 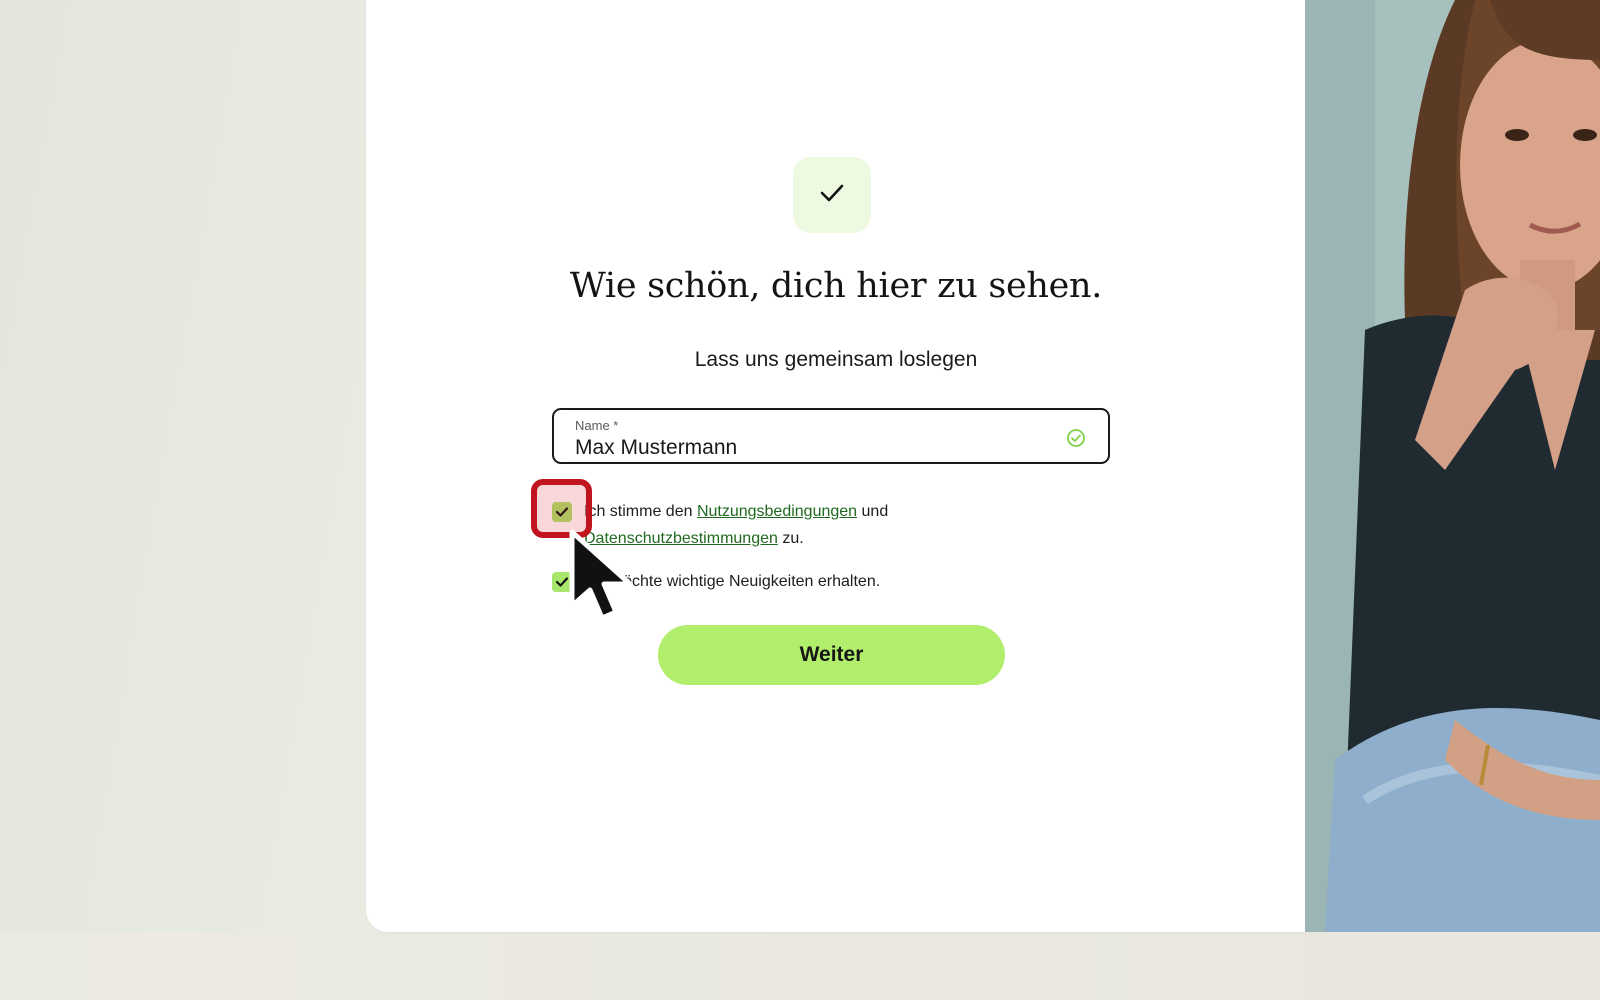 What do you see at coordinates (777, 511) in the screenshot?
I see `terms-of-use-link: Nutzungsbedingungen` at bounding box center [777, 511].